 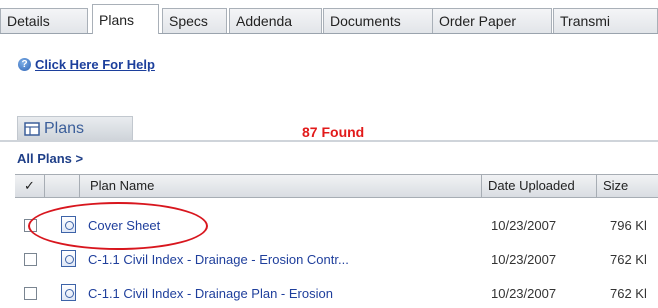 I want to click on plans-section-tab: Plans, so click(x=75, y=128).